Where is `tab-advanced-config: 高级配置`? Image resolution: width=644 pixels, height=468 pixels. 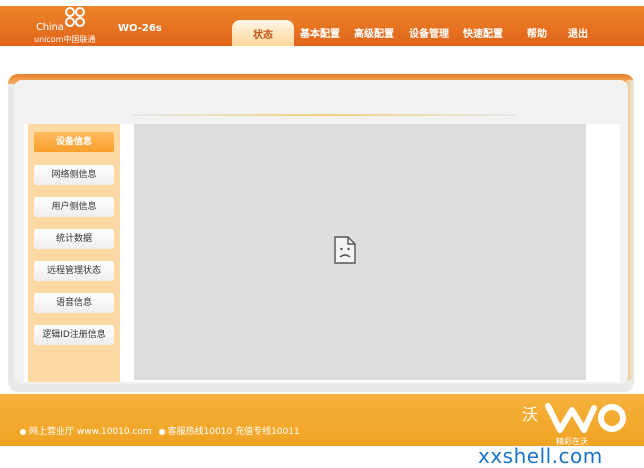 tab-advanced-config: 高级配置 is located at coordinates (374, 32).